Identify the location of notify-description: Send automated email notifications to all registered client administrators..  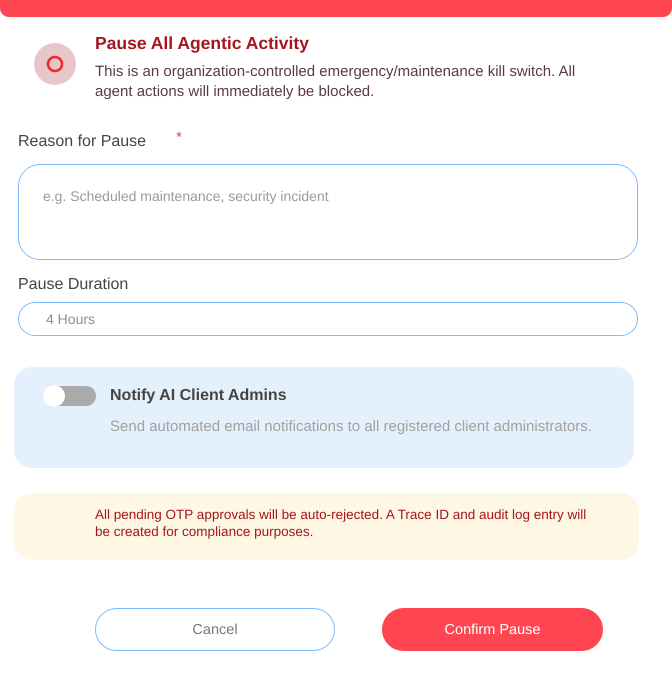
(351, 427).